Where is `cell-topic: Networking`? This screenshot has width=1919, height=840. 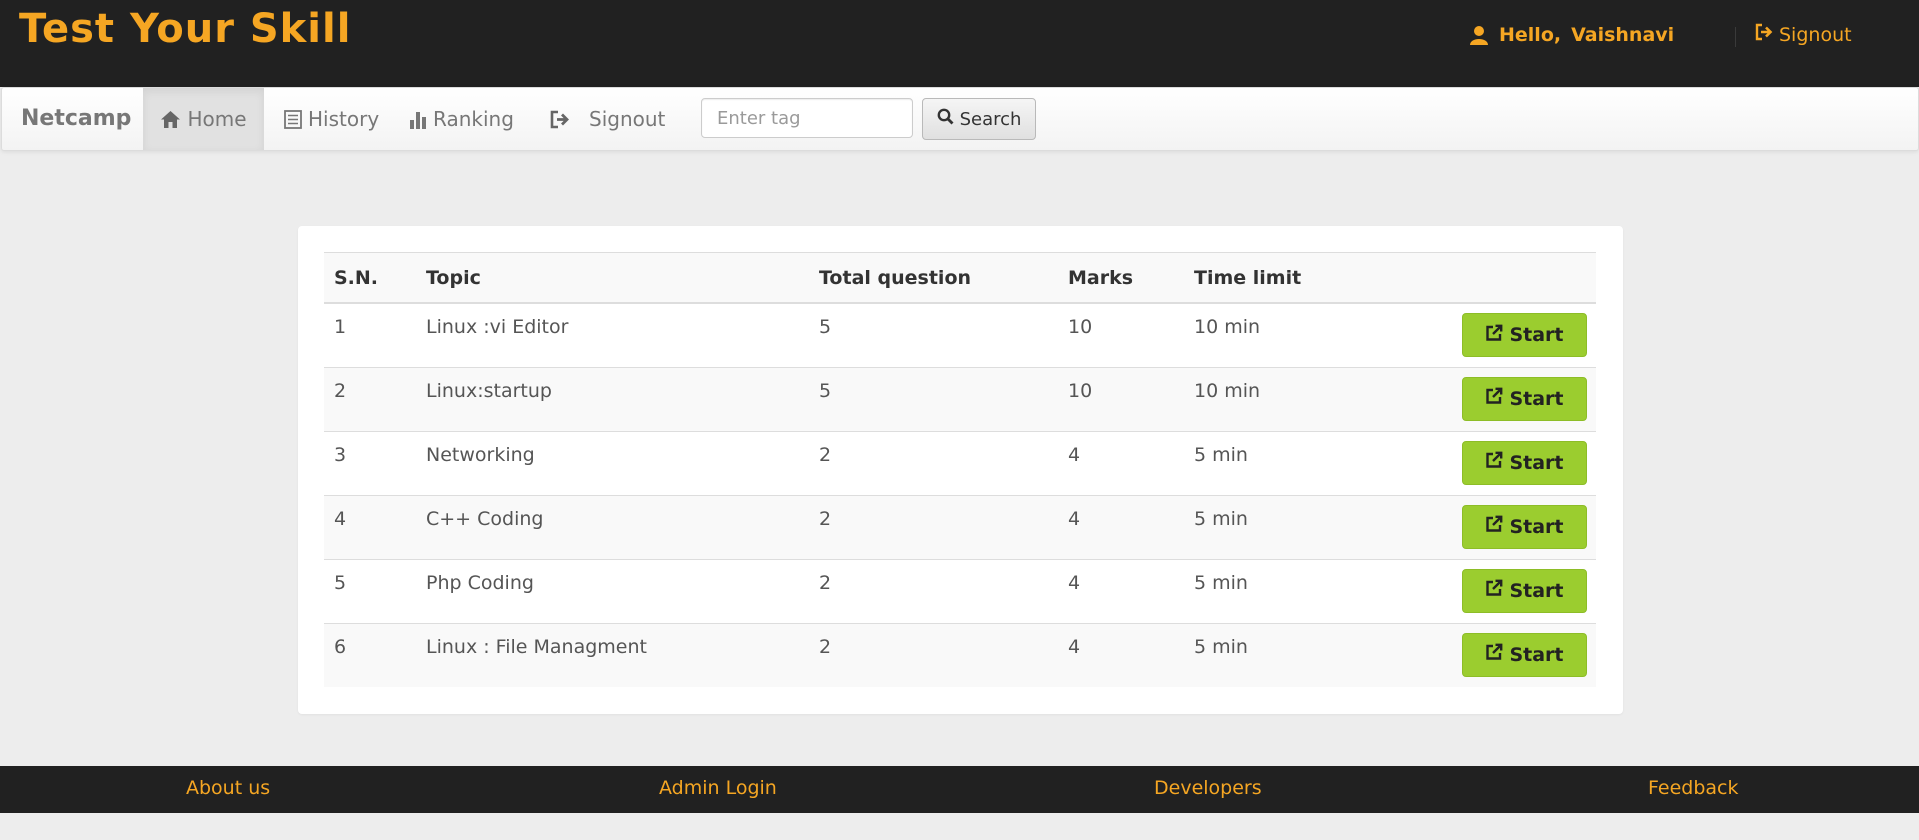 cell-topic: Networking is located at coordinates (612, 462).